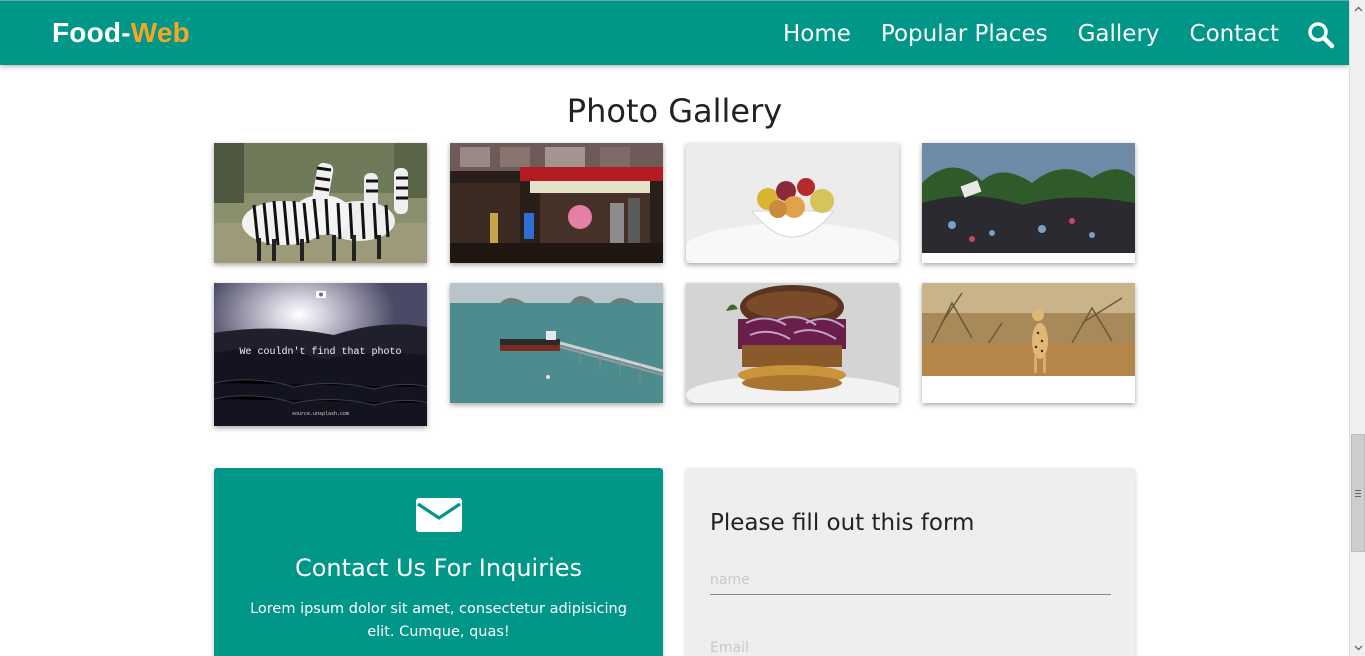 The height and width of the screenshot is (656, 1365). Describe the element at coordinates (121, 33) in the screenshot. I see `brand-logo: Food-Web` at that location.